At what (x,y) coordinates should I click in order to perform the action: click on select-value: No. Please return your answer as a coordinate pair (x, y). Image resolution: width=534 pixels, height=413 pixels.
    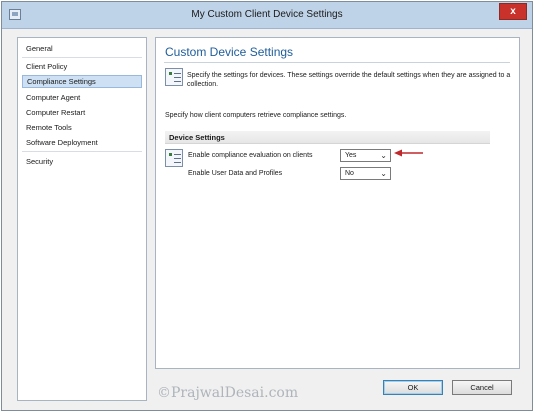
    Looking at the image, I should click on (349, 173).